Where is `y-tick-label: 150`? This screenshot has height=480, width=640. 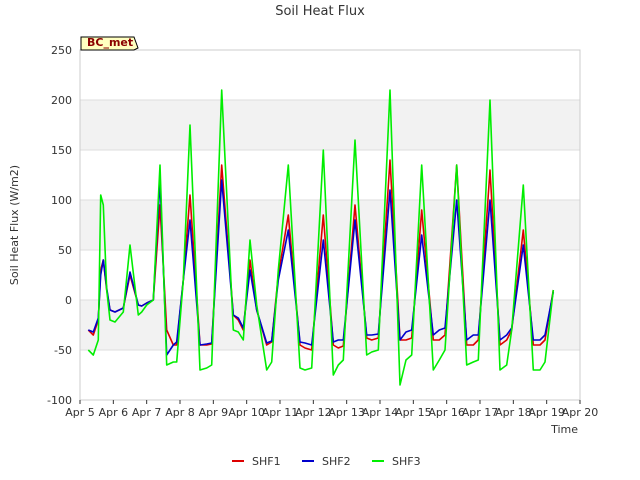 y-tick-label: 150 is located at coordinates (61, 150).